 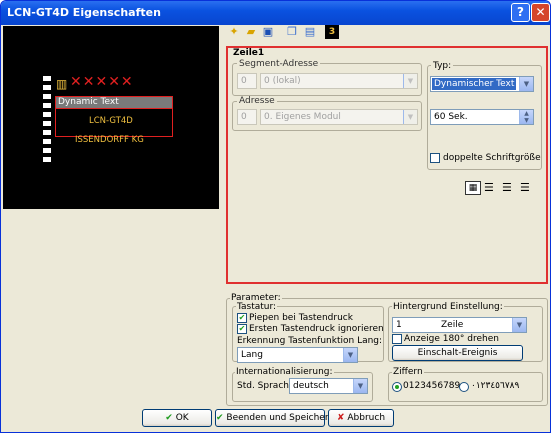 I want to click on zeile-select: 1 Zeile ▼, so click(x=459, y=325).